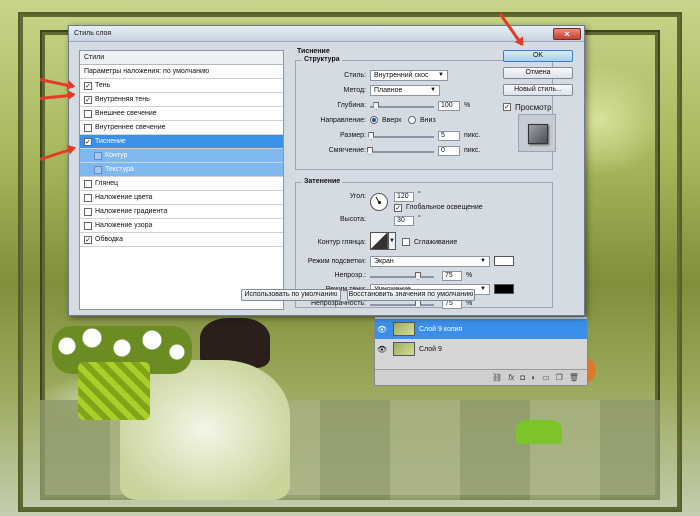 The height and width of the screenshot is (516, 700). What do you see at coordinates (412, 120) in the screenshot?
I see `direction-down-radio` at bounding box center [412, 120].